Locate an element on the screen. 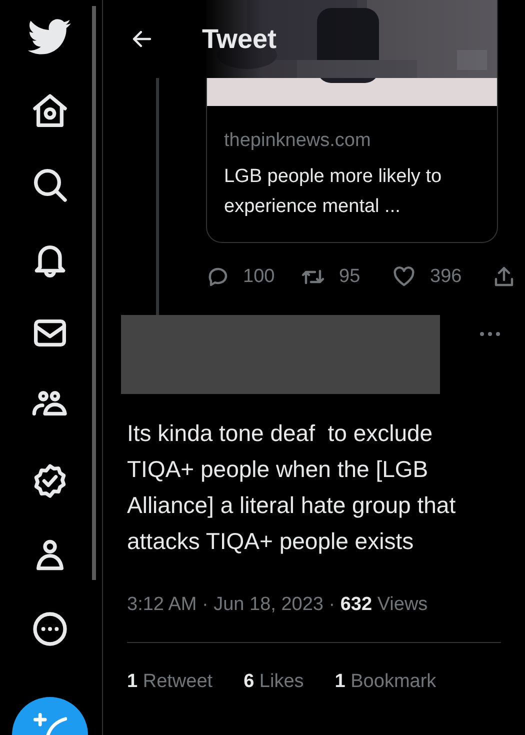 The height and width of the screenshot is (735, 525). retweet-count: 95 is located at coordinates (349, 277).